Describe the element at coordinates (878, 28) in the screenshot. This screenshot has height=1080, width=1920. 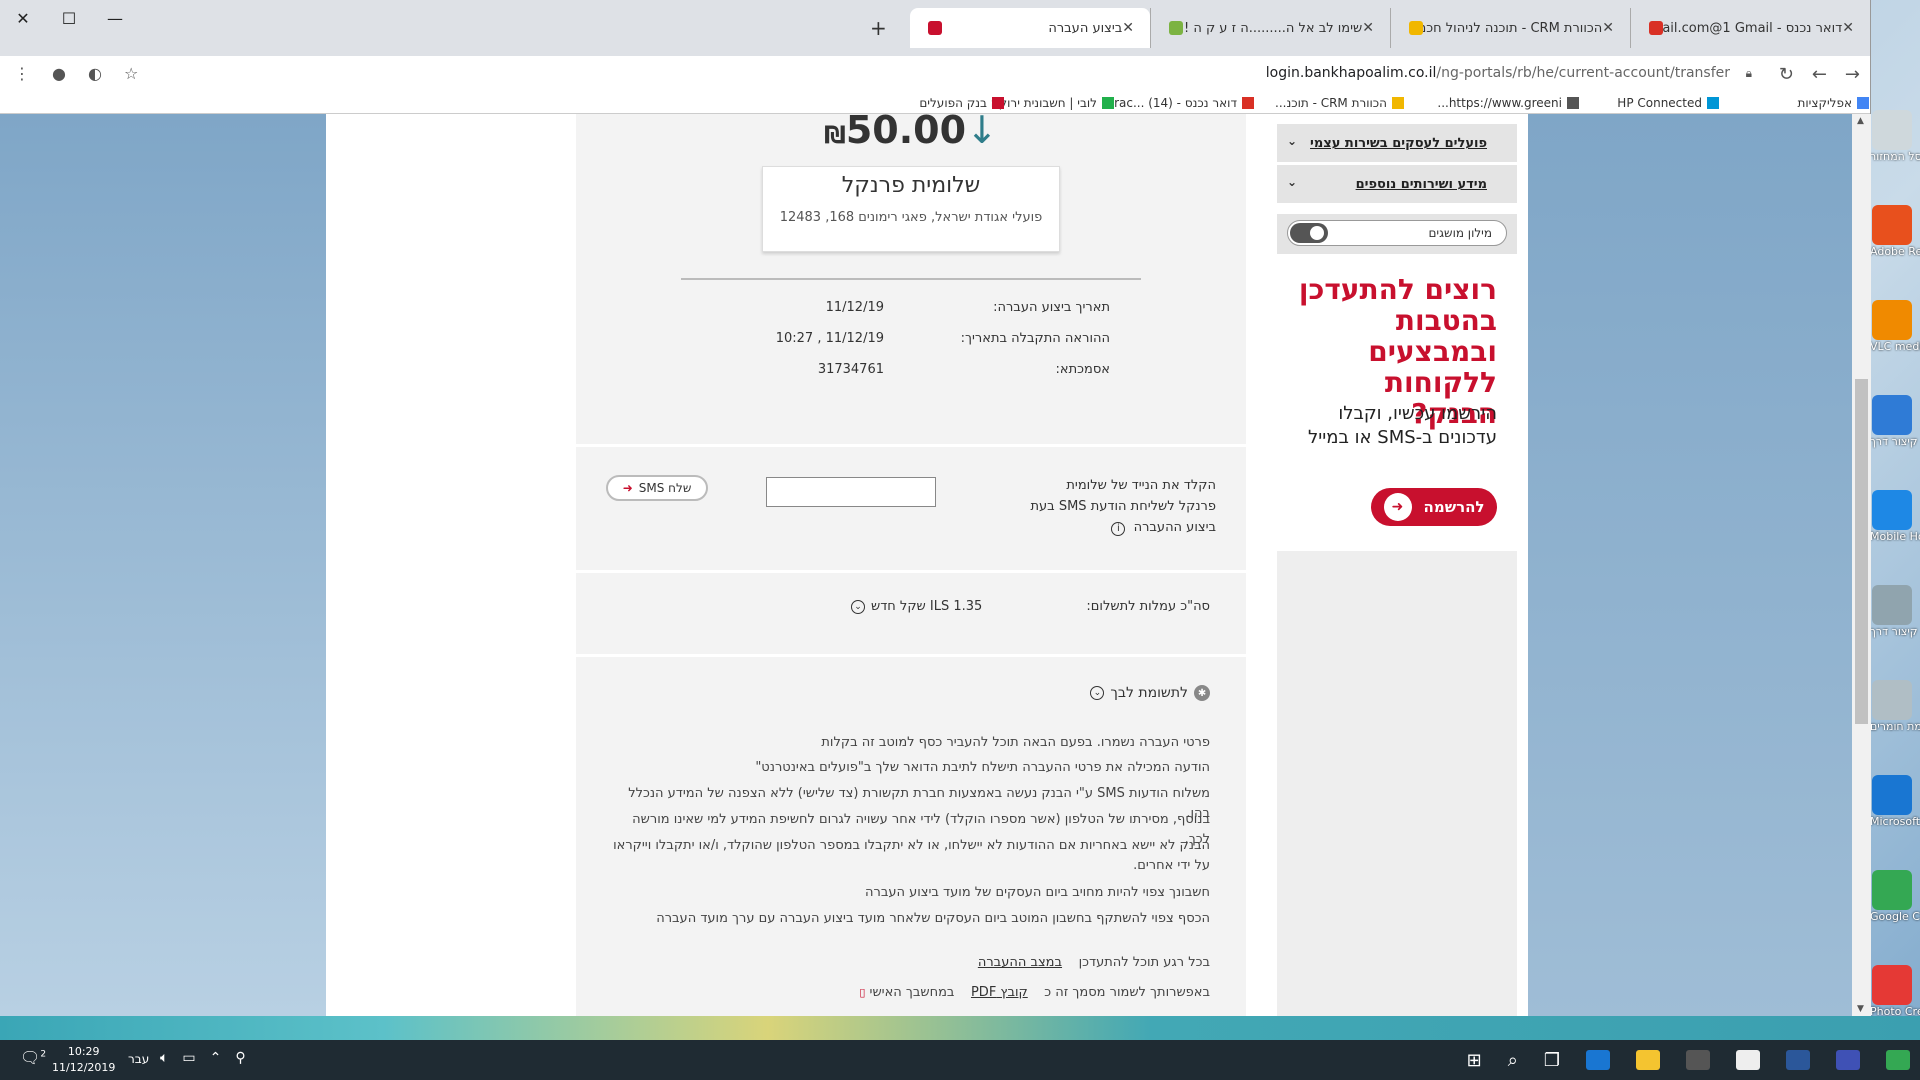
I see `new-tab-icon: +` at that location.